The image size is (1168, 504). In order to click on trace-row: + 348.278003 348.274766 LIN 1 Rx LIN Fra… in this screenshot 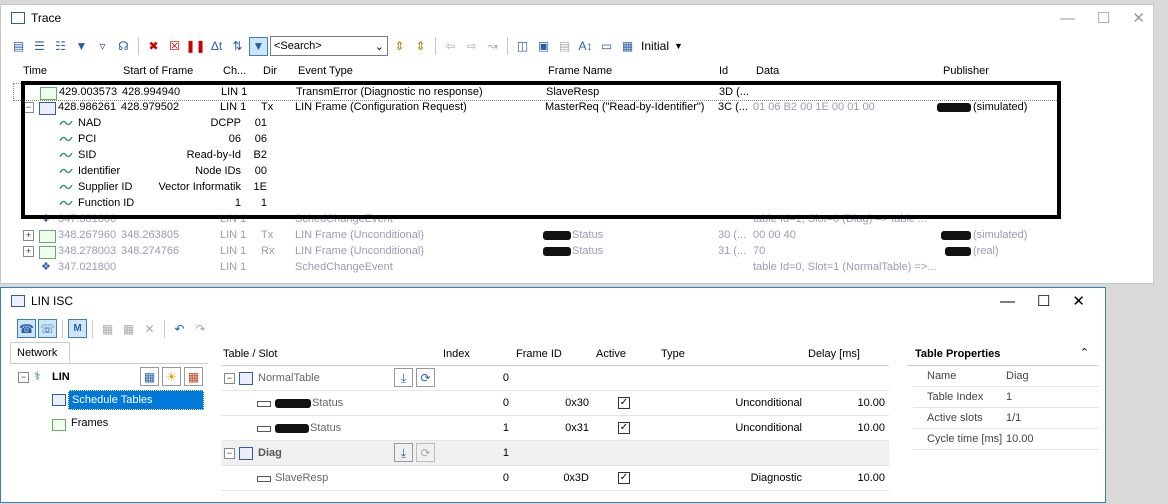, I will do `click(535, 251)`.